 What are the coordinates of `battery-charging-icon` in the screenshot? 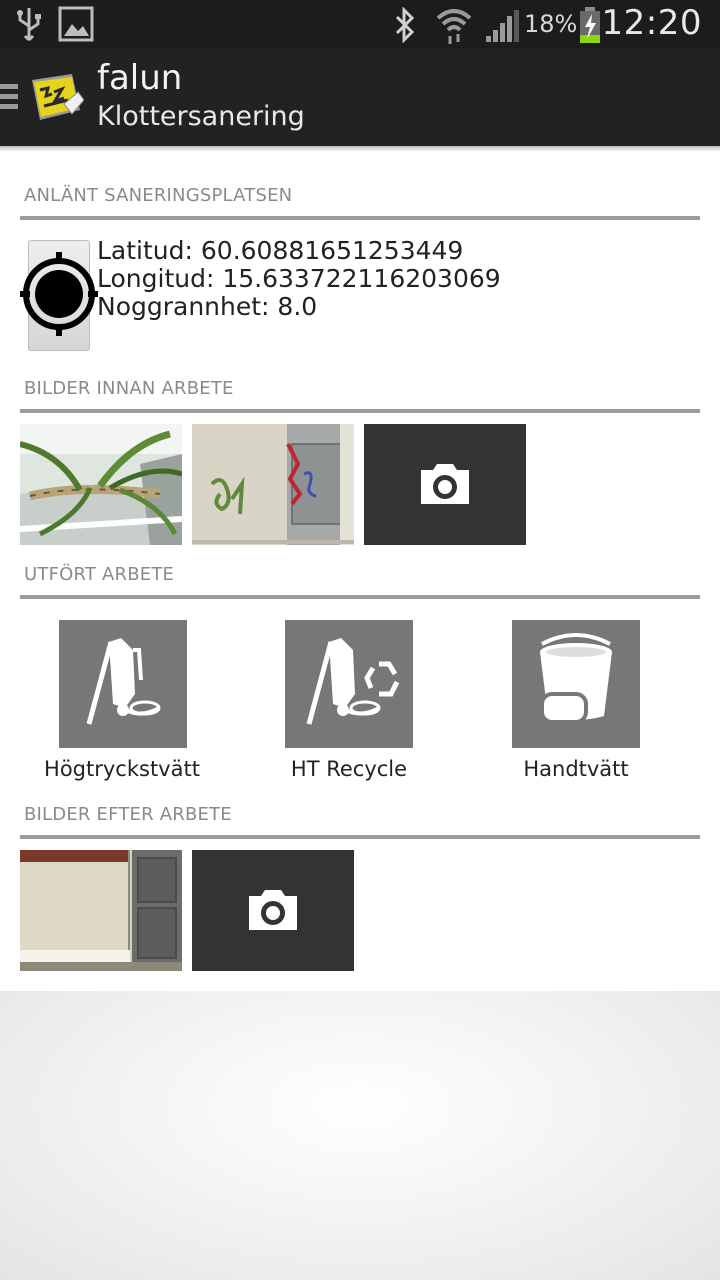 It's located at (590, 25).